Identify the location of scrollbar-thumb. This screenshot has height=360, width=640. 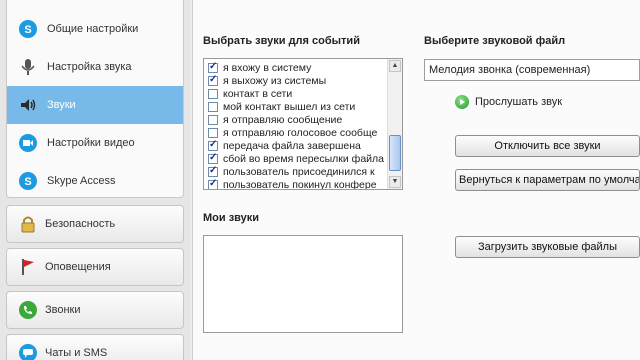
(395, 153).